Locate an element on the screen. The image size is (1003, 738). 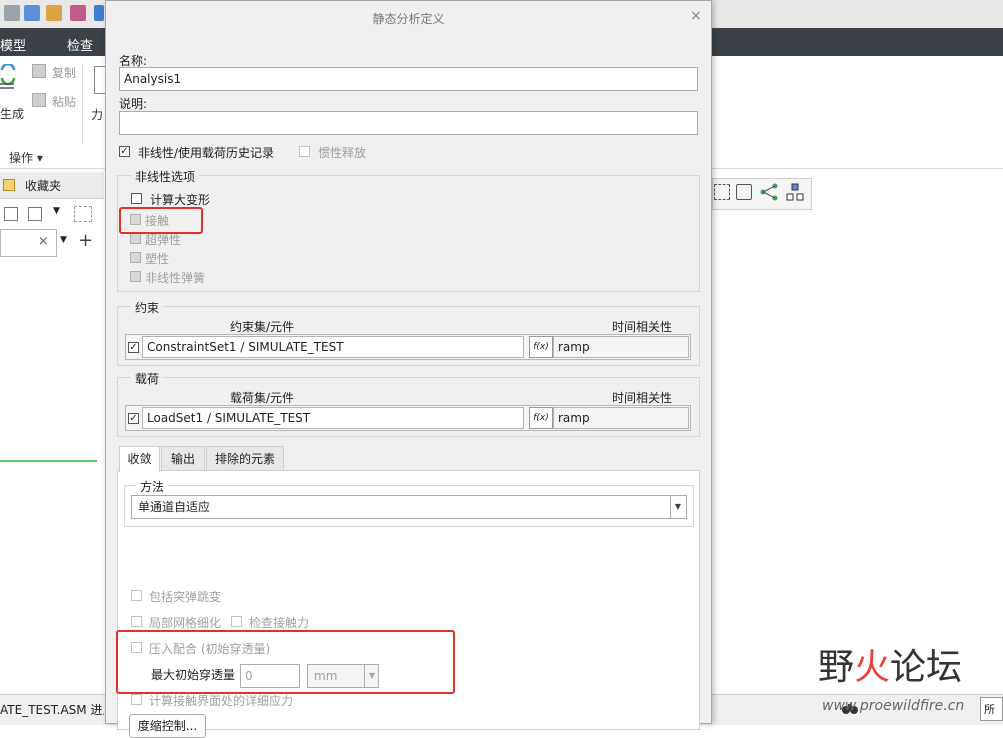
close-window-icon is located at coordinates (99, 13).